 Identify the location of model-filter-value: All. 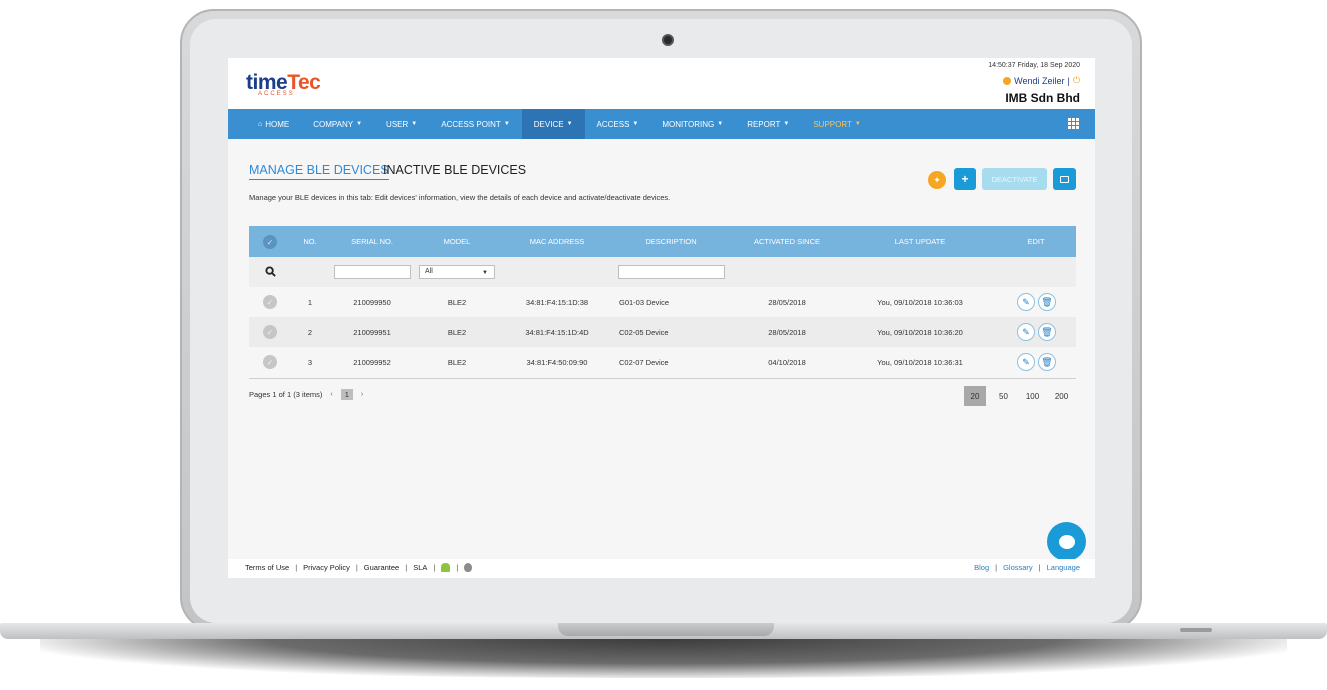
(429, 271).